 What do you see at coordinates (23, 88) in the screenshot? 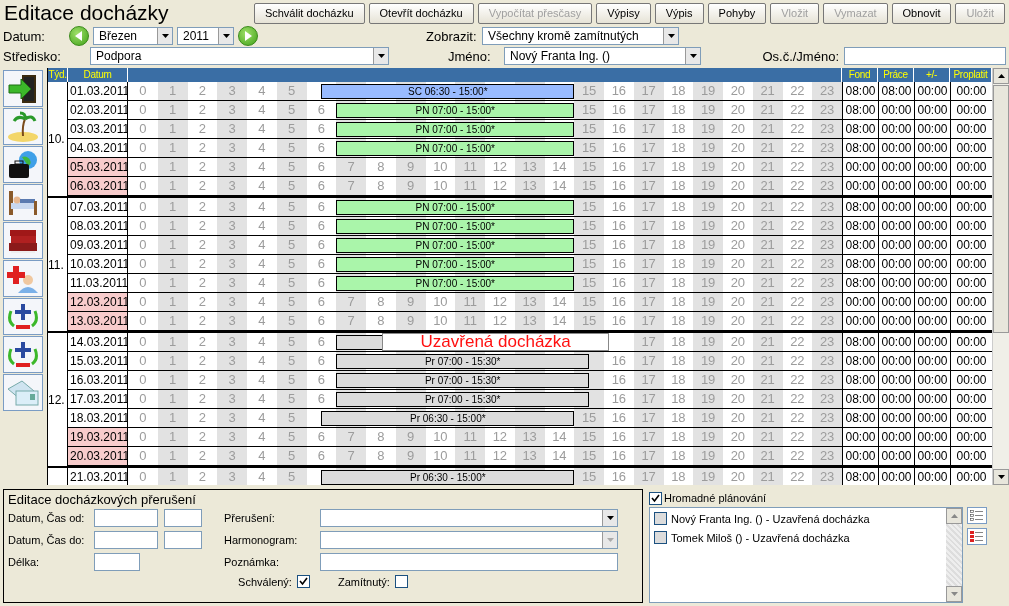
I see `door-arrow-button` at bounding box center [23, 88].